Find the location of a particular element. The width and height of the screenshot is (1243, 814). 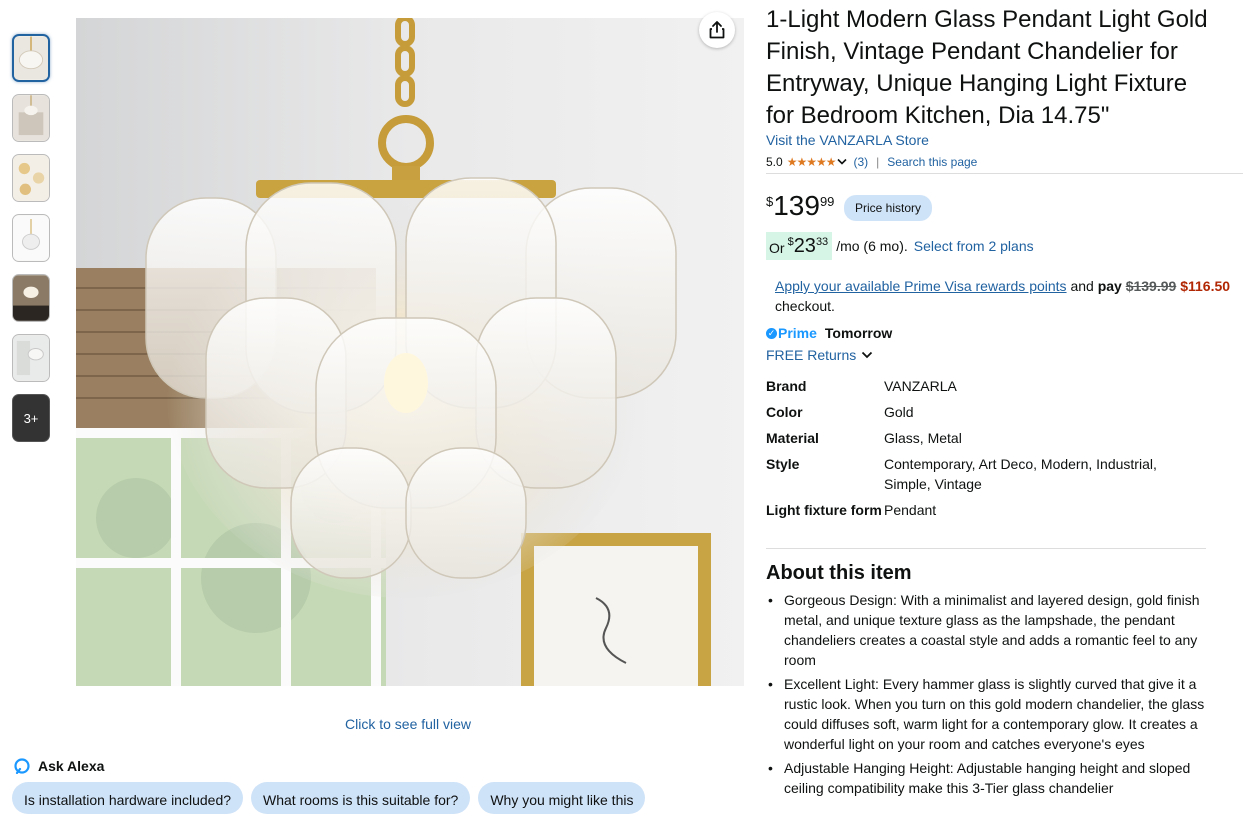

ratings-row: 5.0 ★★★★★ (3) | Search this page is located at coordinates (871, 162).